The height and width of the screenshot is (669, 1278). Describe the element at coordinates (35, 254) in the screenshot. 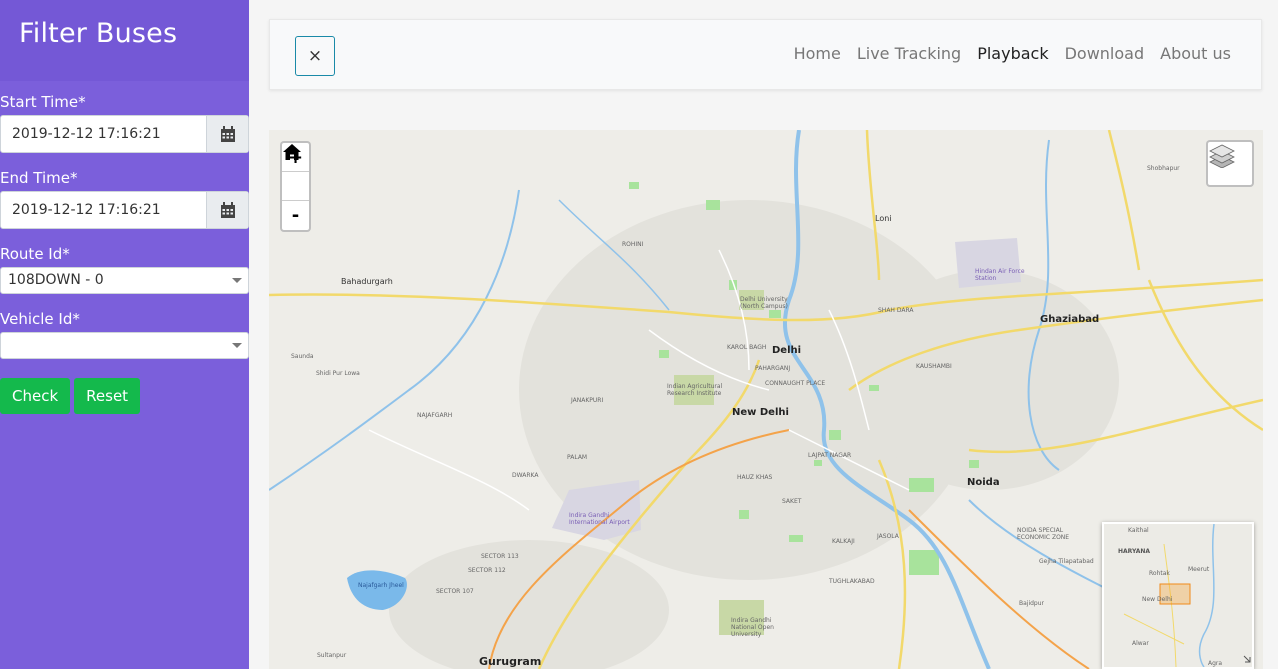

I see `route-id-label: Route Id*` at that location.